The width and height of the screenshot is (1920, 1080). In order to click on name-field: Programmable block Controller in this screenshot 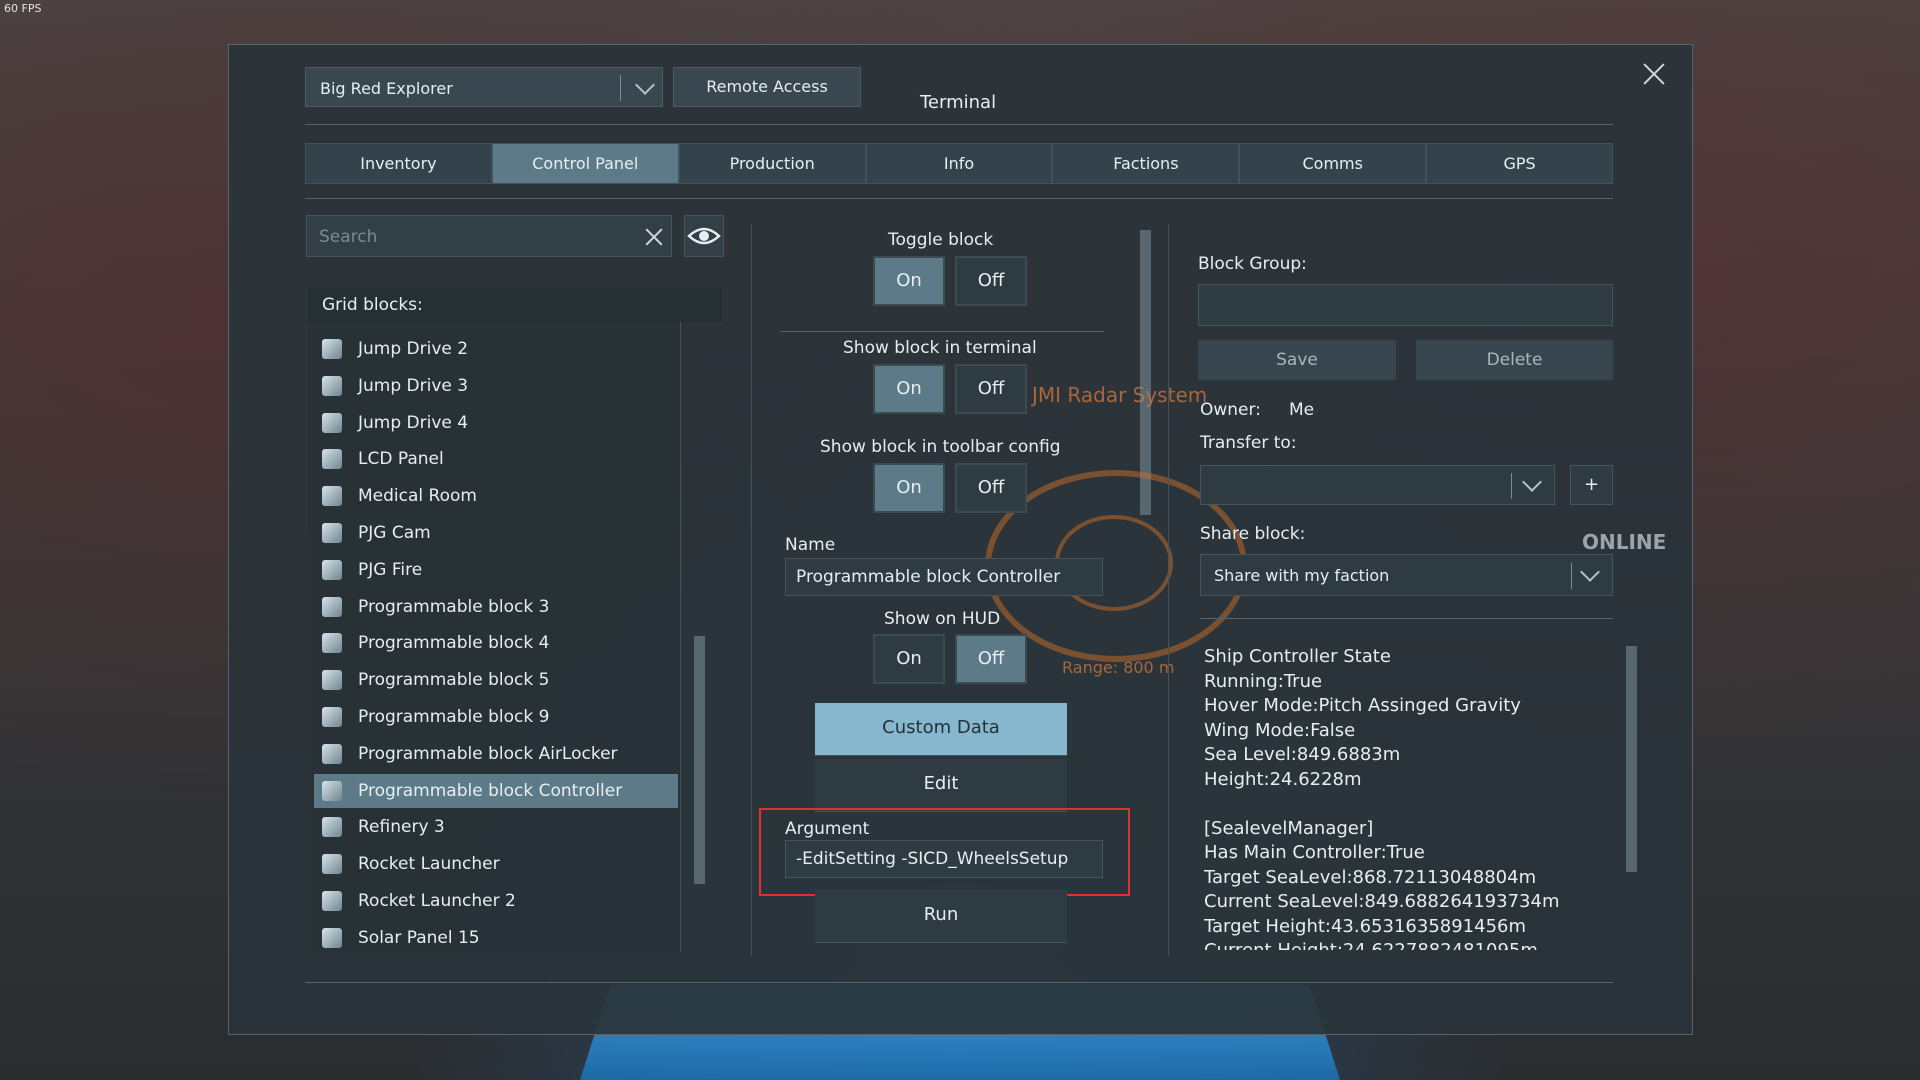, I will do `click(944, 577)`.